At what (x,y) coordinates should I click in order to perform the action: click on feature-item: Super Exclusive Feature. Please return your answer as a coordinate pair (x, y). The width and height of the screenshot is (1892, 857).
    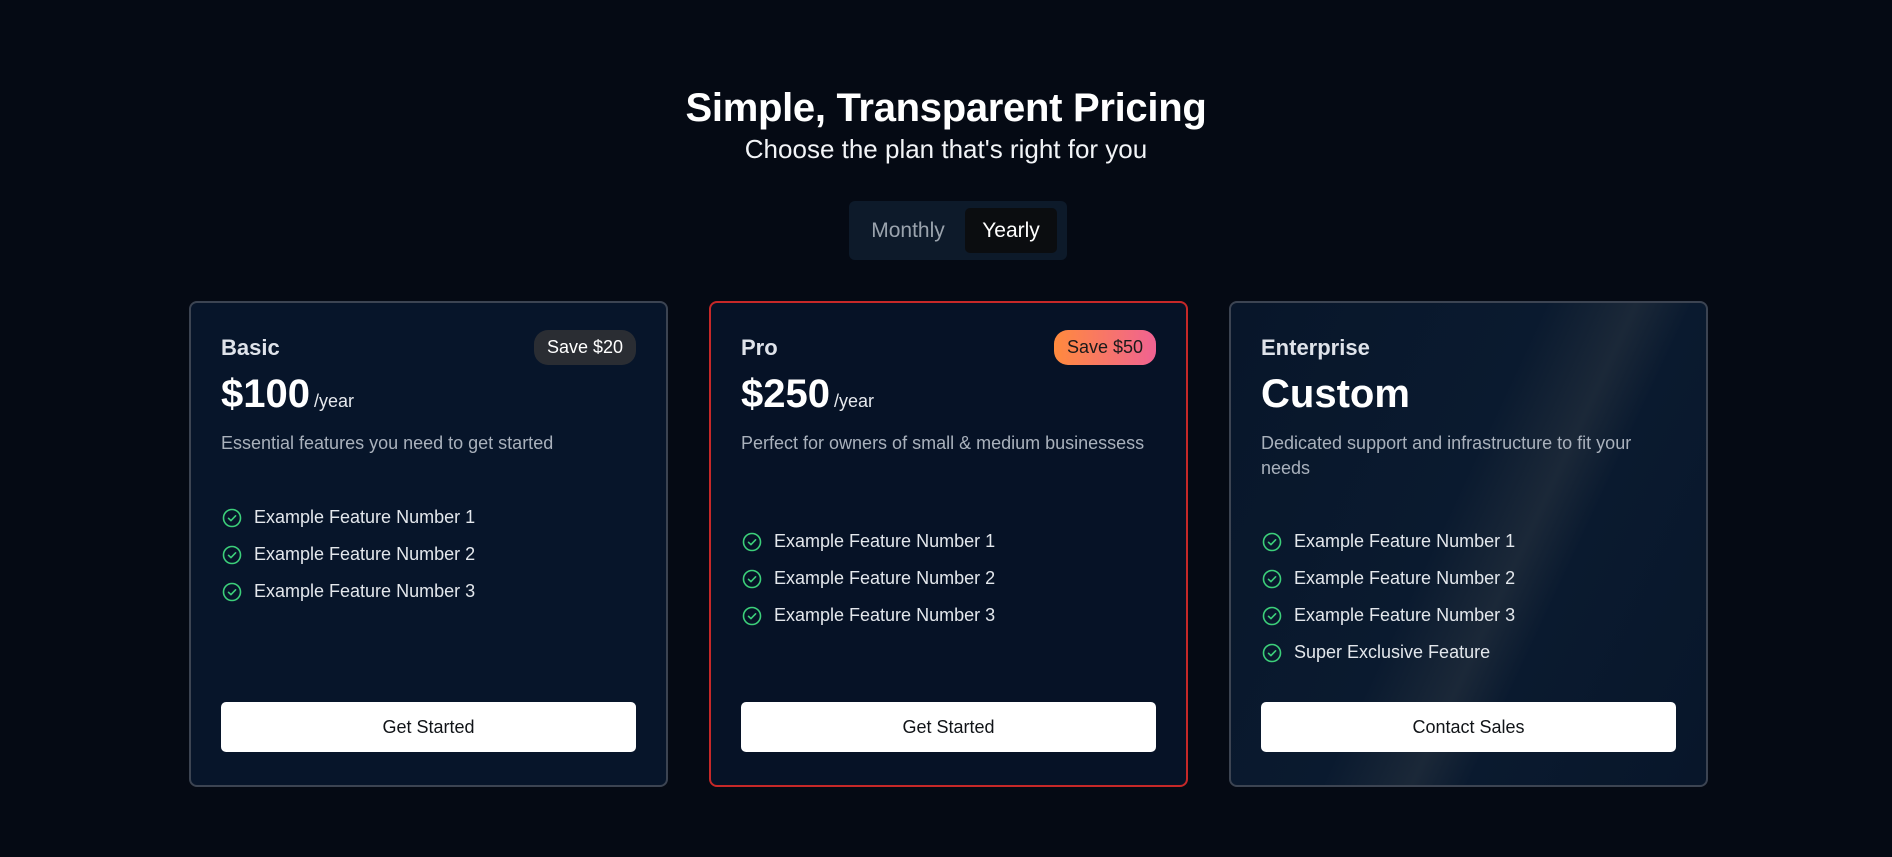
    Looking at the image, I should click on (1468, 652).